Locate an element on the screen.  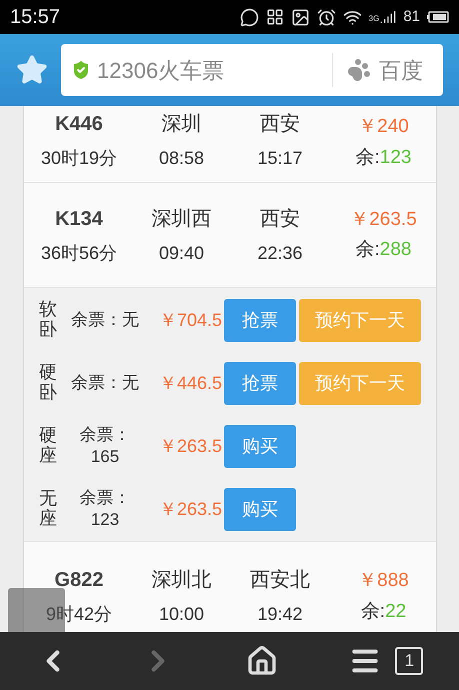
train-number: G822 is located at coordinates (79, 580).